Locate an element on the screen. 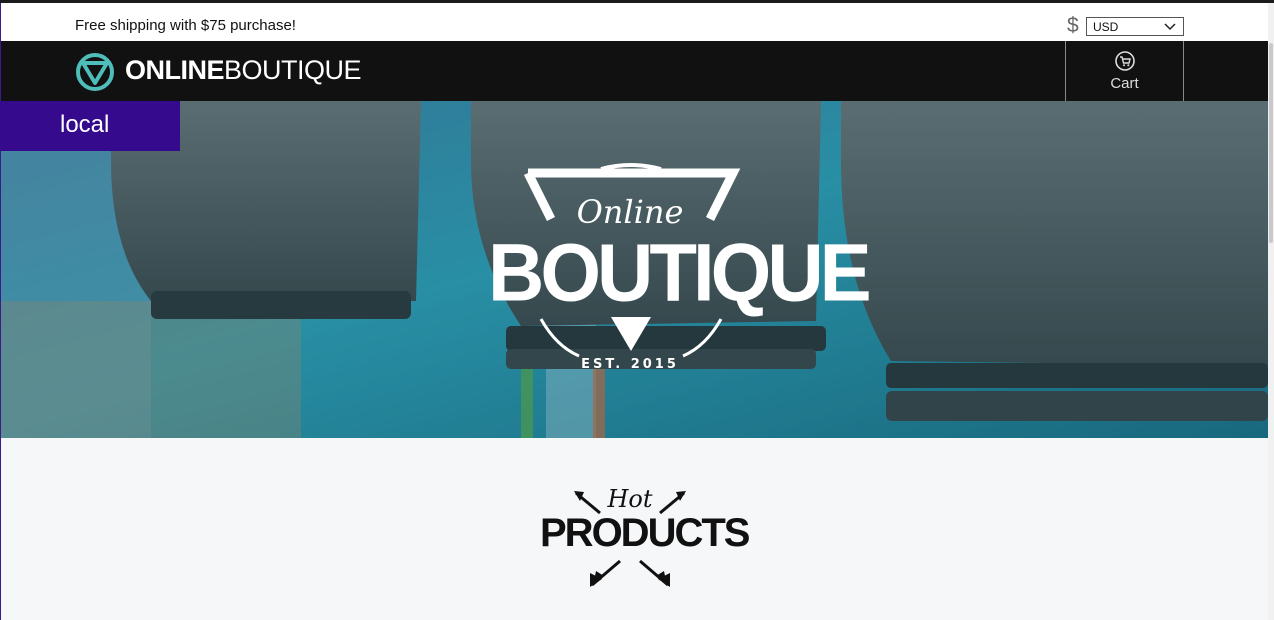 The height and width of the screenshot is (620, 1274). currency-symbol: $ is located at coordinates (1073, 25).